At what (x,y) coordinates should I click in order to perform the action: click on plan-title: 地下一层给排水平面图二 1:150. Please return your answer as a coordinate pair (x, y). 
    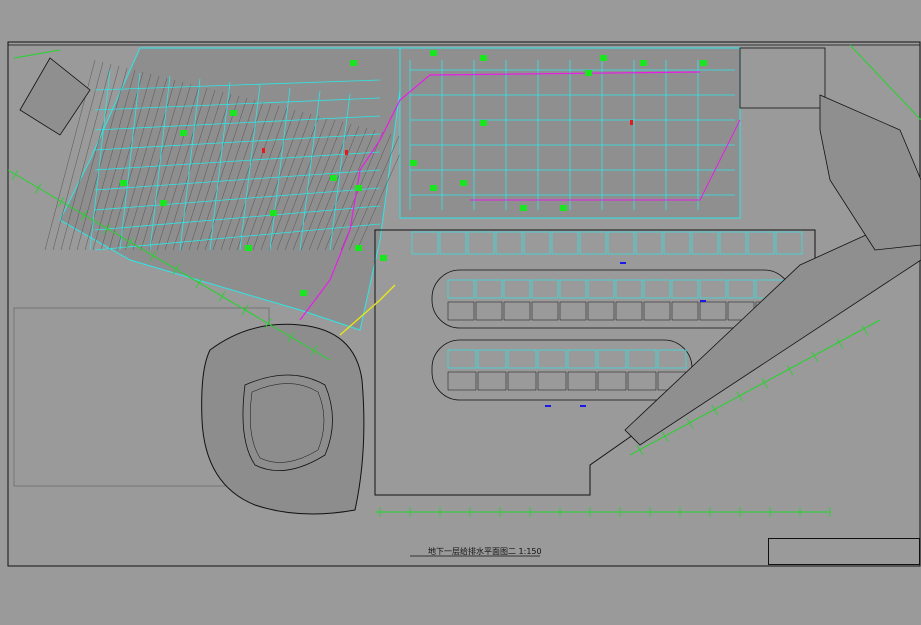
    Looking at the image, I should click on (485, 551).